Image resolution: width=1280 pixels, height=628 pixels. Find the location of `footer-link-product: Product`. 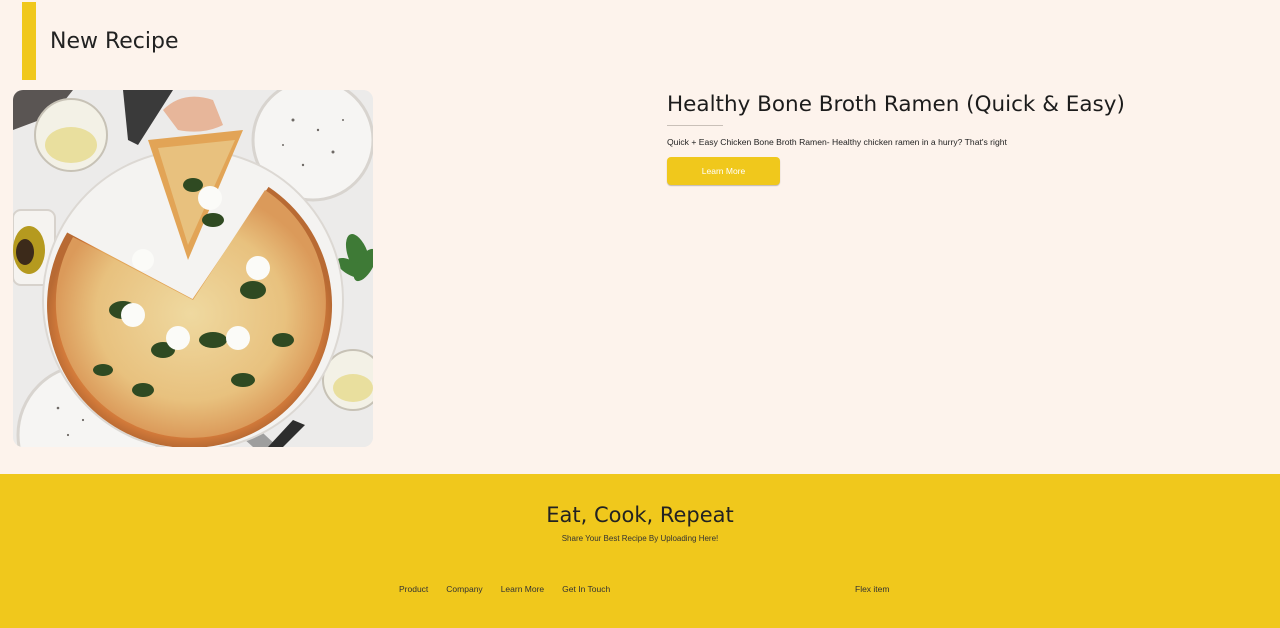

footer-link-product: Product is located at coordinates (413, 589).